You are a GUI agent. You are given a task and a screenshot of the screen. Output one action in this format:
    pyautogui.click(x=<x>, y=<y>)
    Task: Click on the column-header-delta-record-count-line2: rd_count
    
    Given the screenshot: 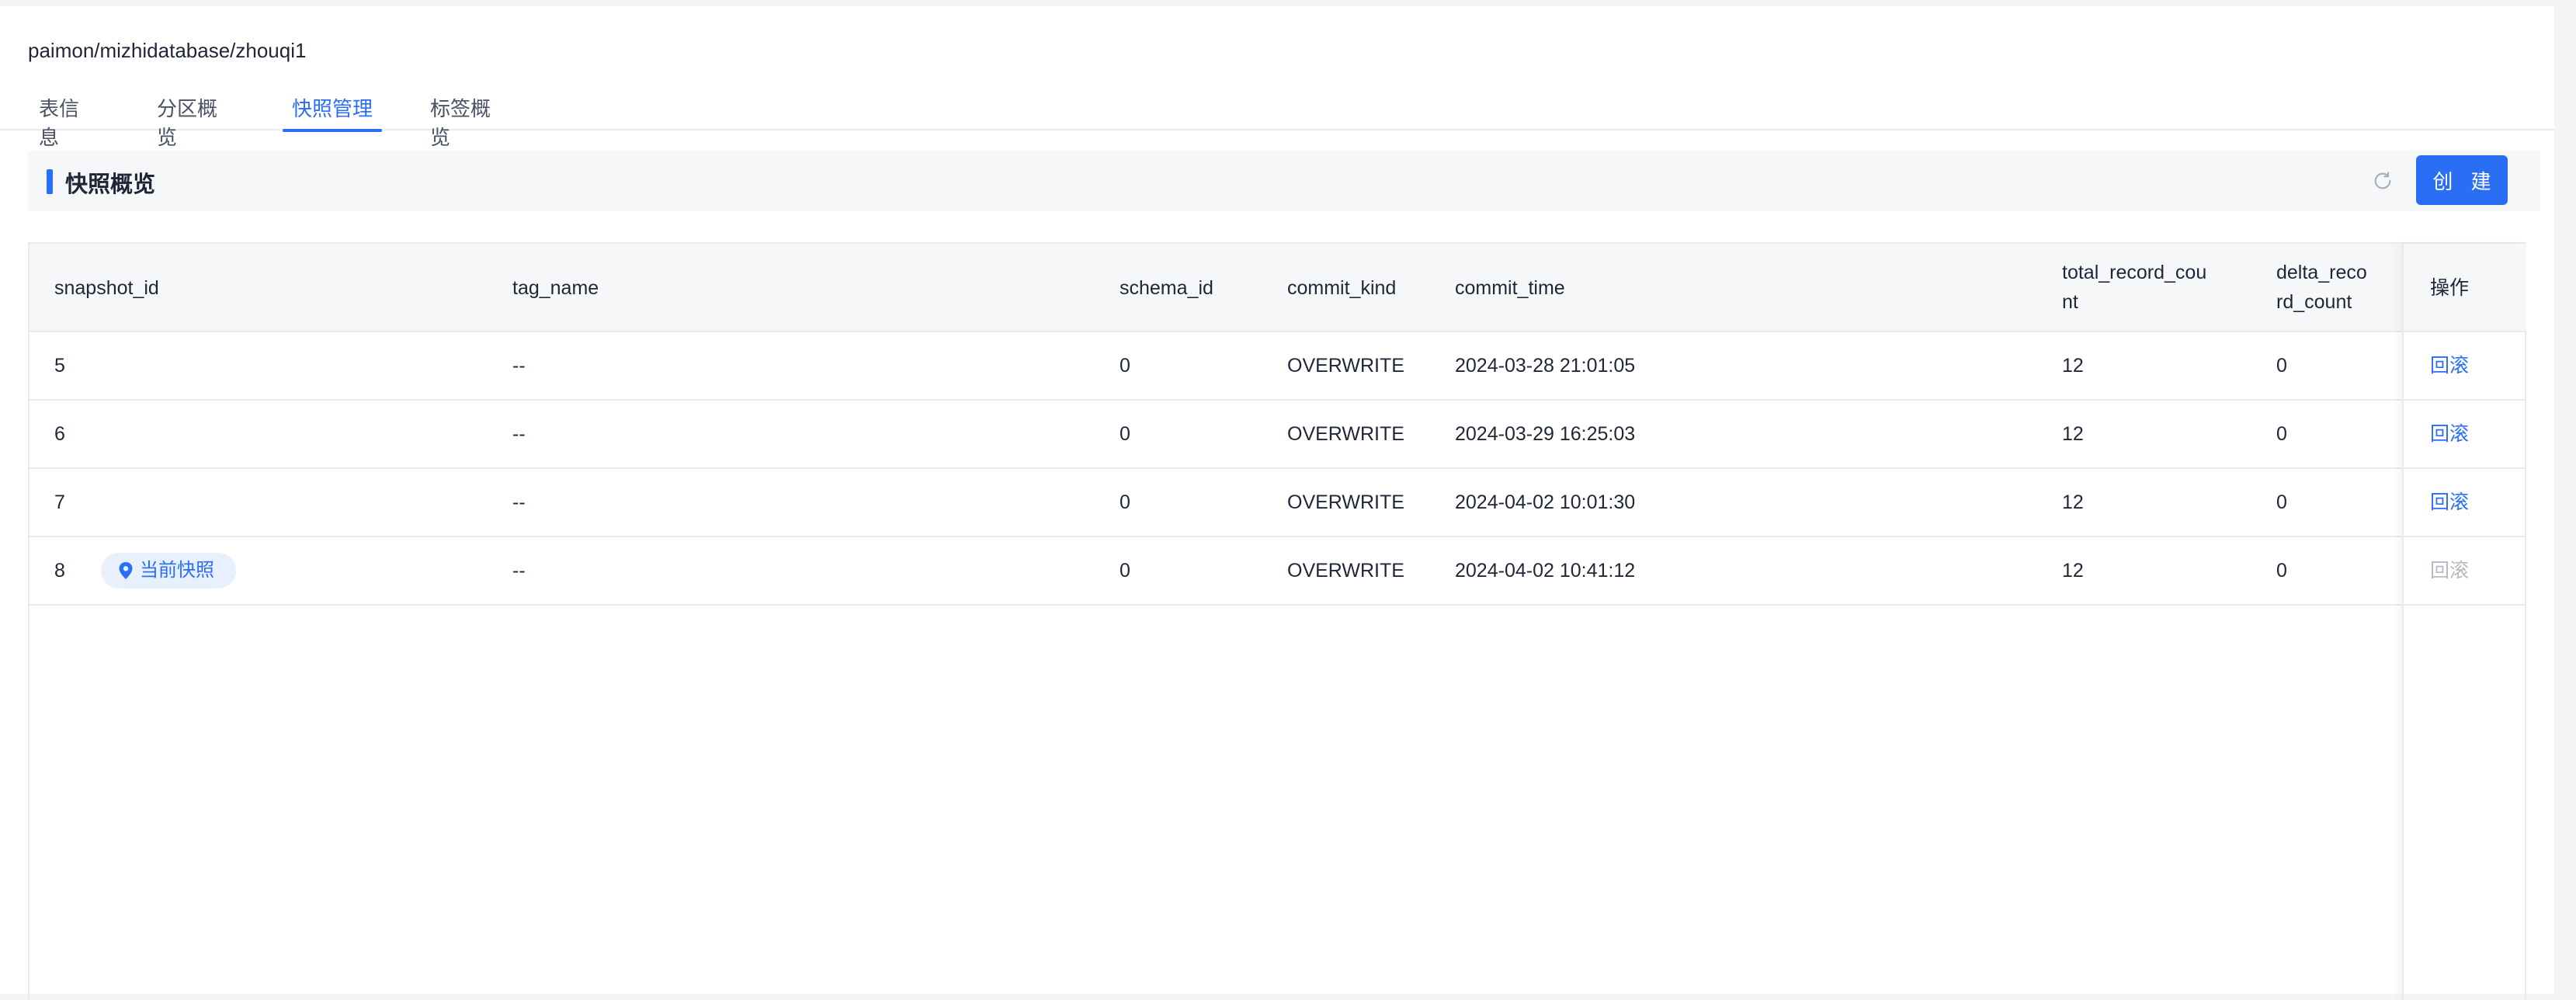 What is the action you would take?
    pyautogui.click(x=2314, y=302)
    